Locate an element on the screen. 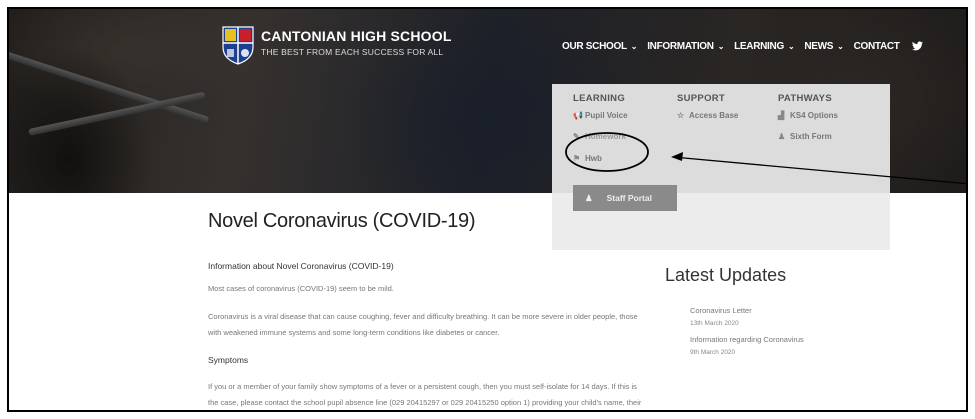 The height and width of the screenshot is (419, 975). menu-heading-learning: LEARNING is located at coordinates (599, 98).